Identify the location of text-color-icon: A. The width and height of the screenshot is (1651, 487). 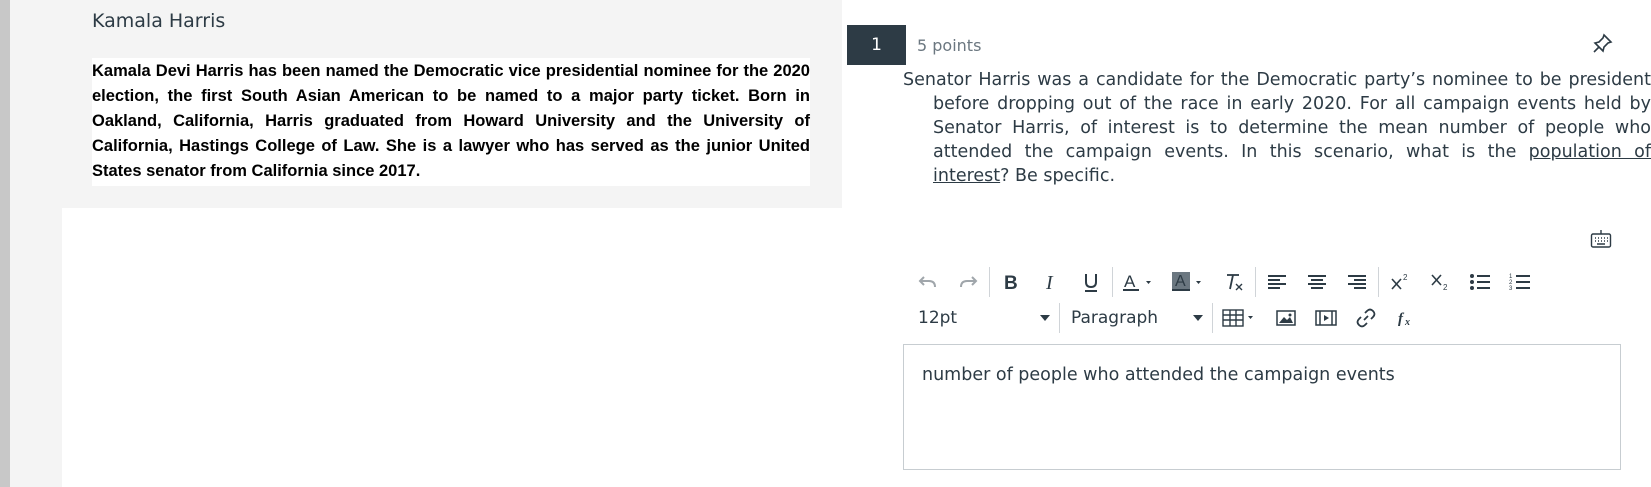
(1139, 282).